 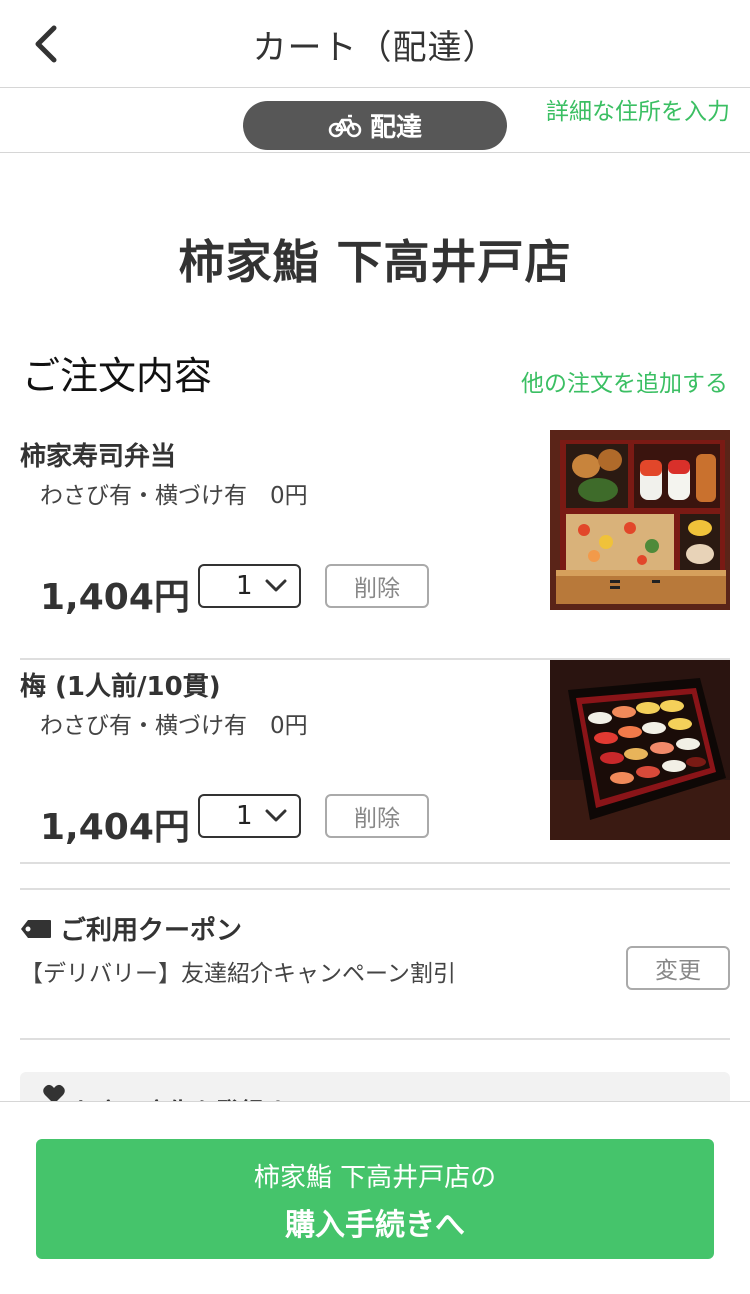 What do you see at coordinates (638, 109) in the screenshot?
I see `enter-address-link: 詳細な住所を入力` at bounding box center [638, 109].